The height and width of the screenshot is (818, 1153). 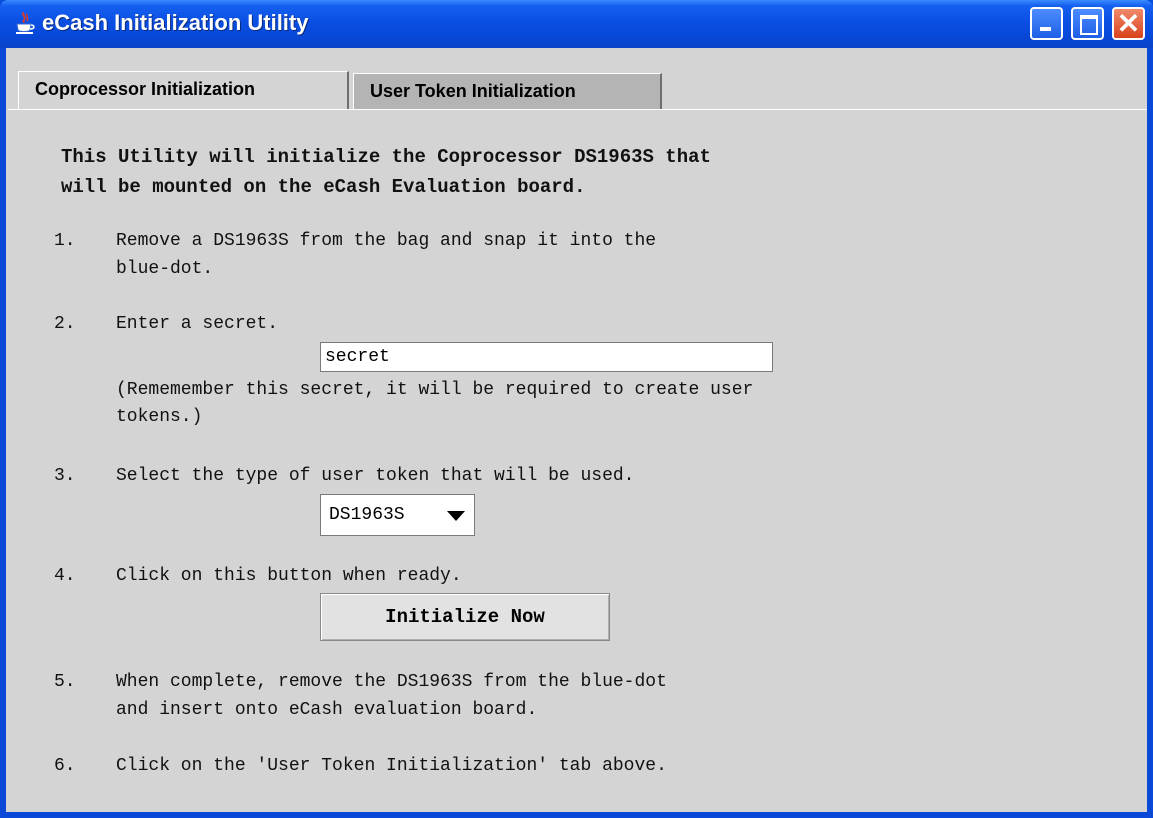 I want to click on title-bar: eCash Initialization Utility ✕, so click(x=576, y=24).